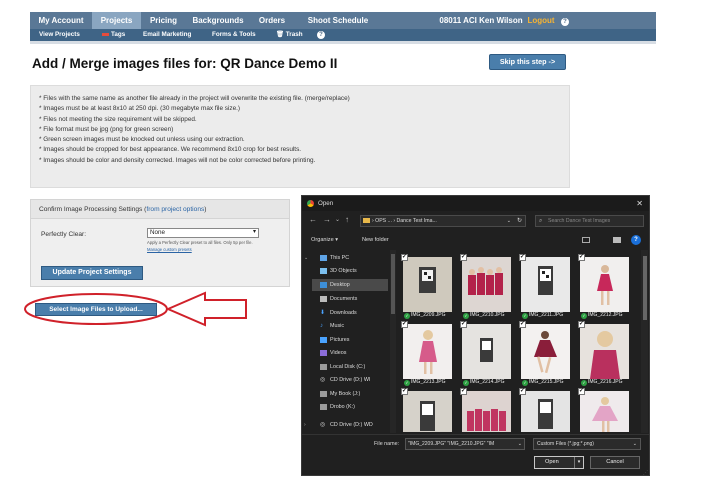 Image resolution: width=717 pixels, height=501 pixels. Describe the element at coordinates (393, 341) in the screenshot. I see `tree-scrollbar` at that location.